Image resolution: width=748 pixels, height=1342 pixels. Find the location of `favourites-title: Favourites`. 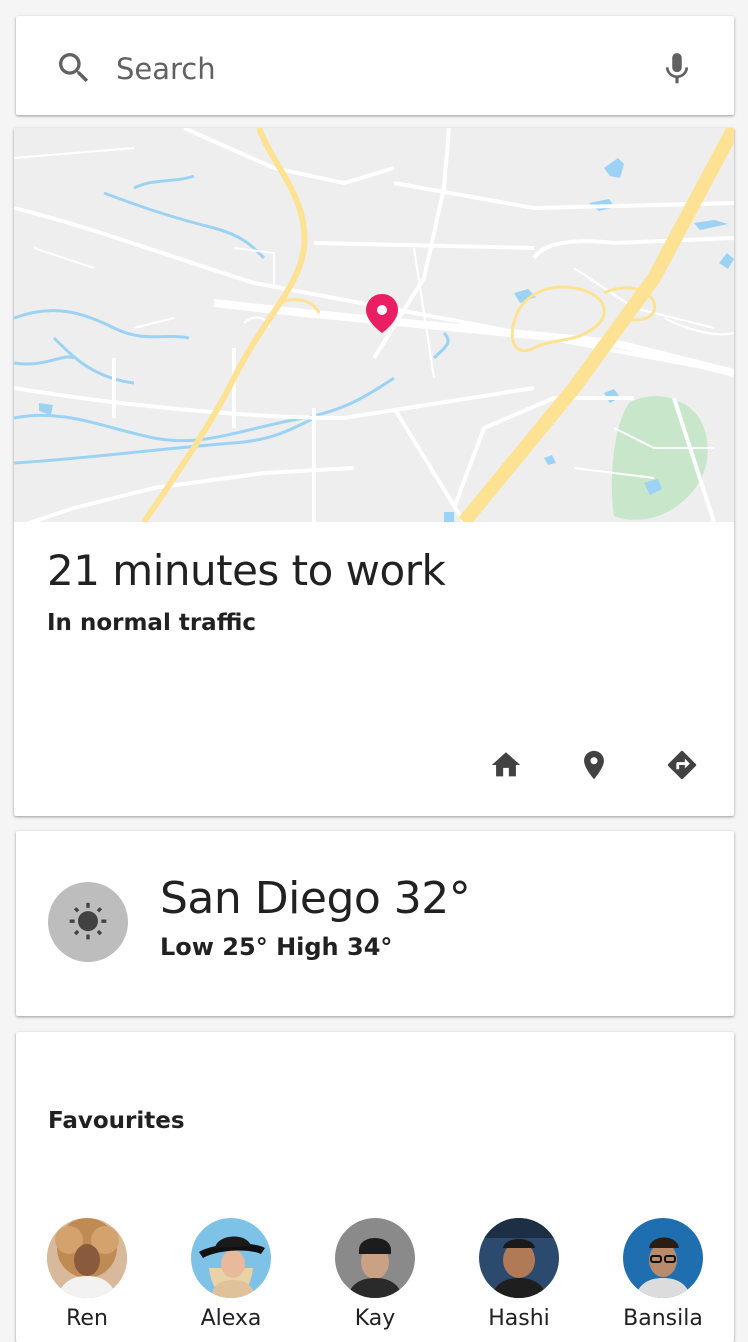

favourites-title: Favourites is located at coordinates (116, 1121).